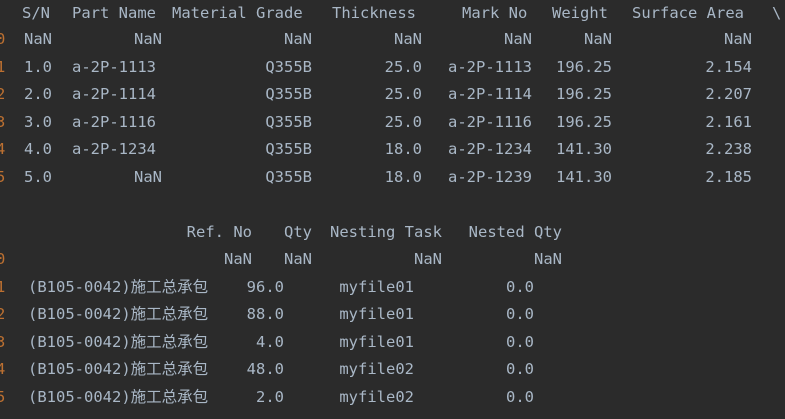 The height and width of the screenshot is (419, 785). What do you see at coordinates (777, 13) in the screenshot?
I see `table1-header-continuation: \` at bounding box center [777, 13].